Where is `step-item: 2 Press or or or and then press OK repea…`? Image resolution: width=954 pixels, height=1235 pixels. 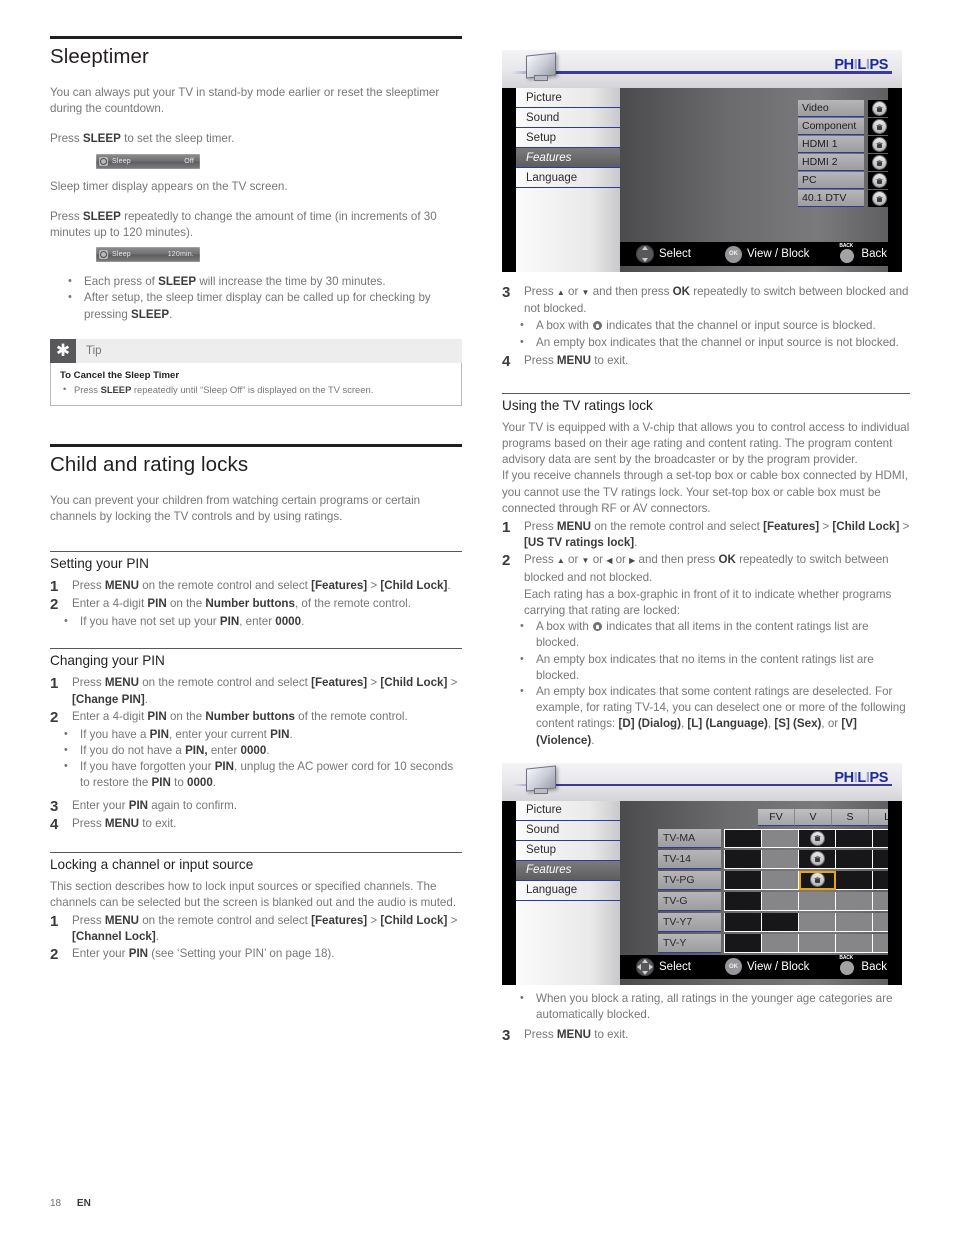
step-item: 2 Press or or or and then press OK repea… is located at coordinates (706, 568).